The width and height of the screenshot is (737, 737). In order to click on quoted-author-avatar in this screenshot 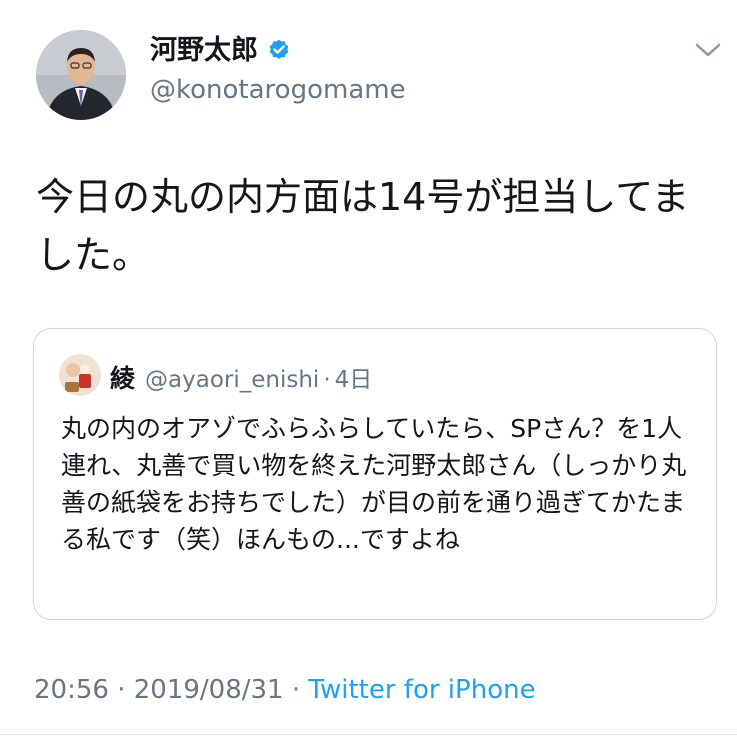, I will do `click(80, 375)`.